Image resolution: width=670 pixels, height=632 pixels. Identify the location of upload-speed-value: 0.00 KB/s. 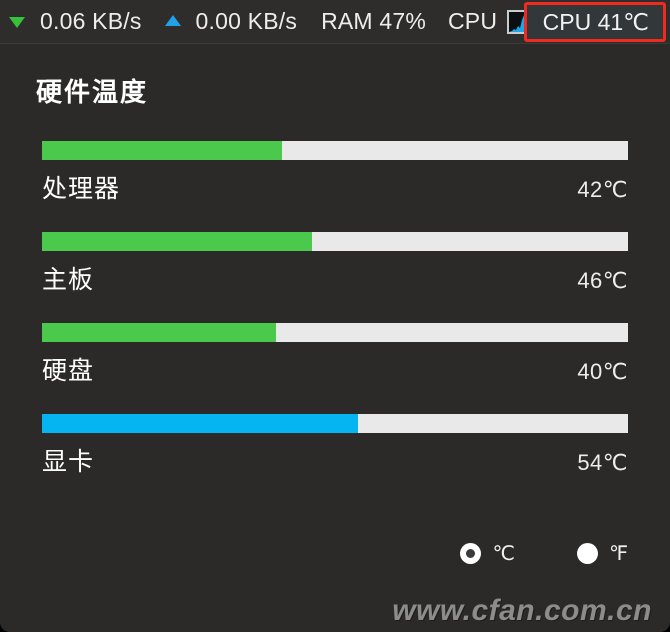
(246, 21).